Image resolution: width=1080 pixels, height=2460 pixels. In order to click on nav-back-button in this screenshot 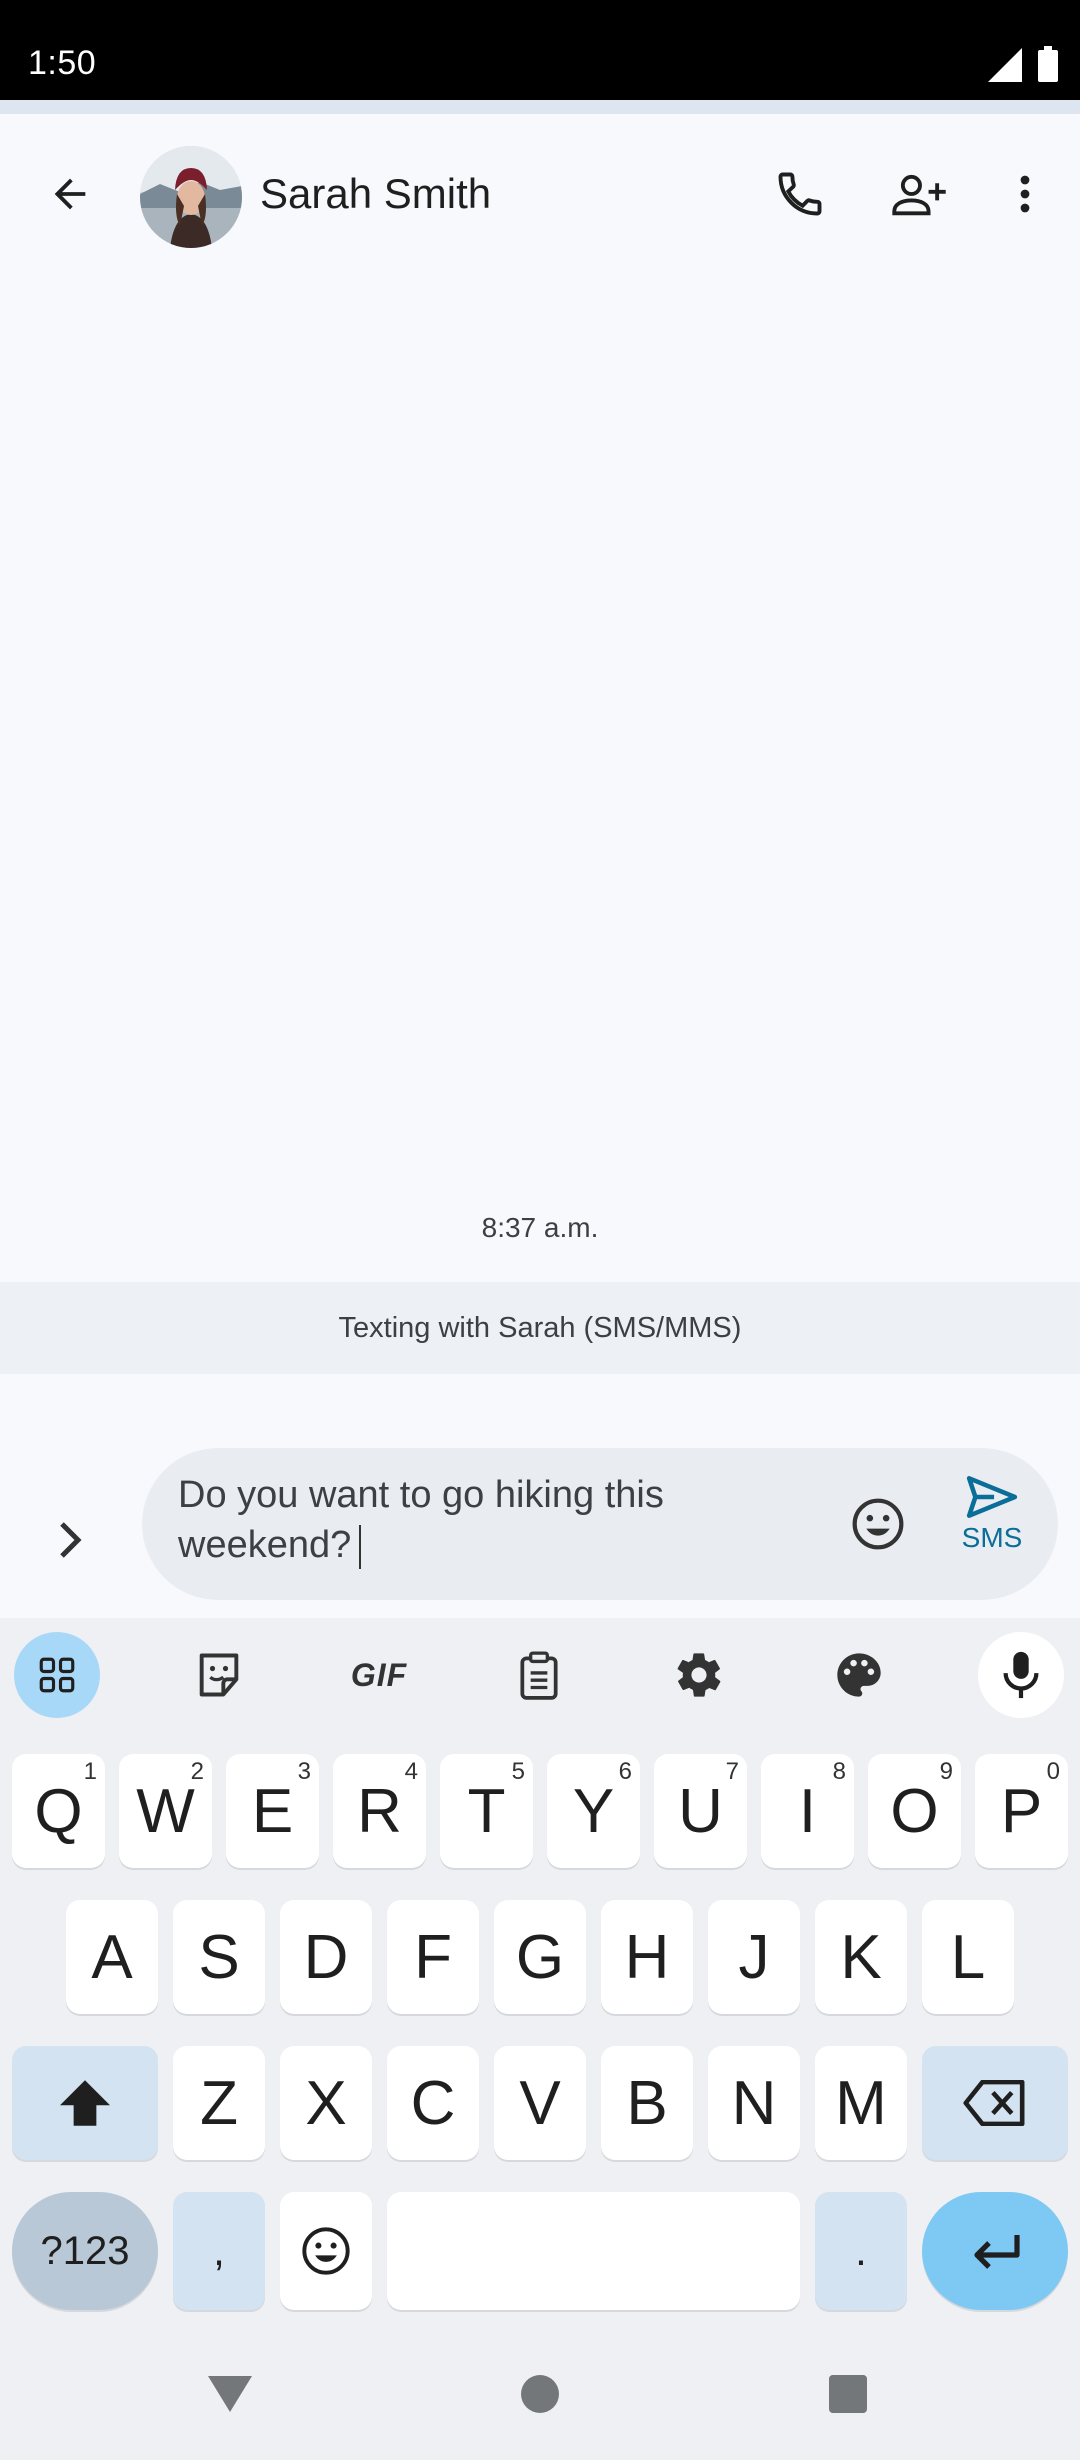, I will do `click(230, 2394)`.